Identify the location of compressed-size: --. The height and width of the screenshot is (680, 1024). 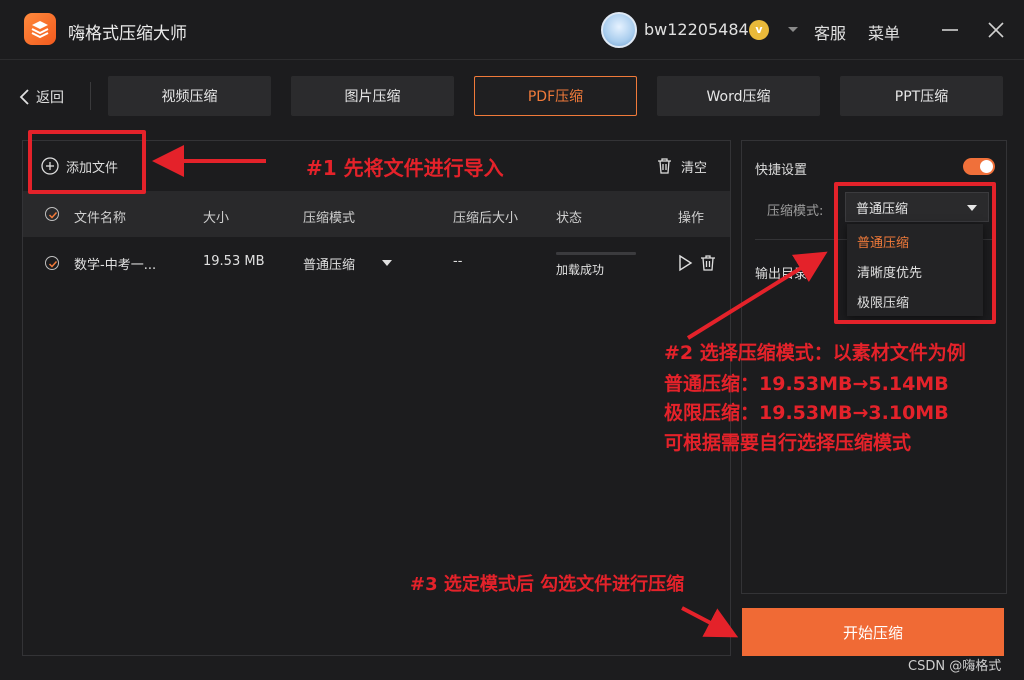
(458, 261).